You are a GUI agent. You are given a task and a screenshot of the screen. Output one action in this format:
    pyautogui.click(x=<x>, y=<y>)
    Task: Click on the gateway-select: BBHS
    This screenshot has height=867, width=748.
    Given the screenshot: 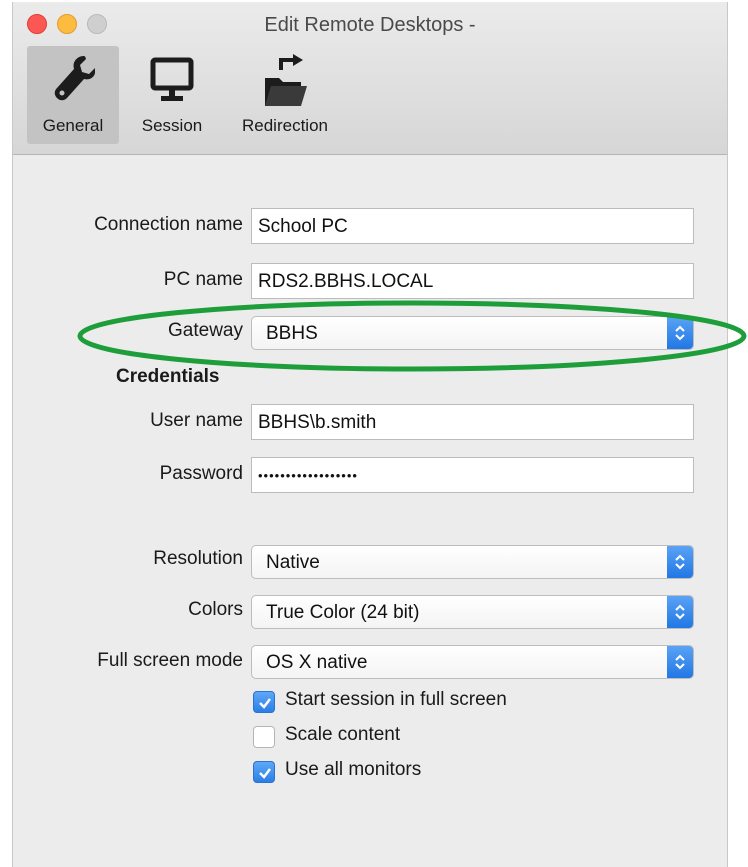 What is the action you would take?
    pyautogui.click(x=472, y=333)
    